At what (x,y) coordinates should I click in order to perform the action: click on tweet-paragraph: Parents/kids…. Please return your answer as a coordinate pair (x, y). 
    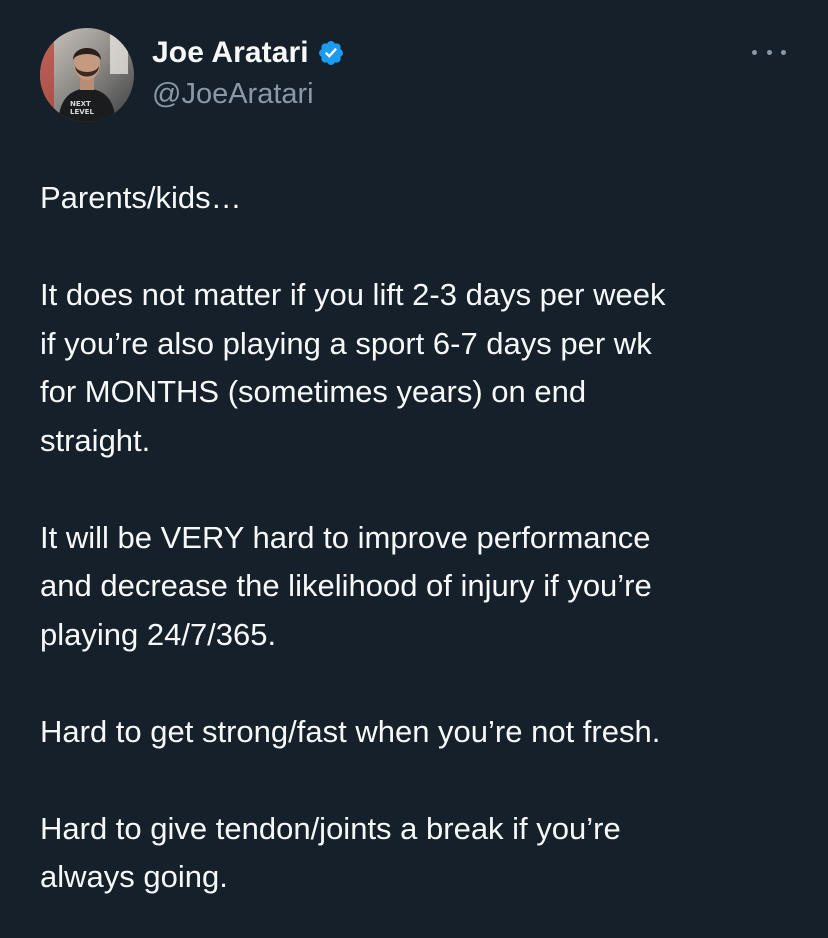
    Looking at the image, I should click on (141, 197).